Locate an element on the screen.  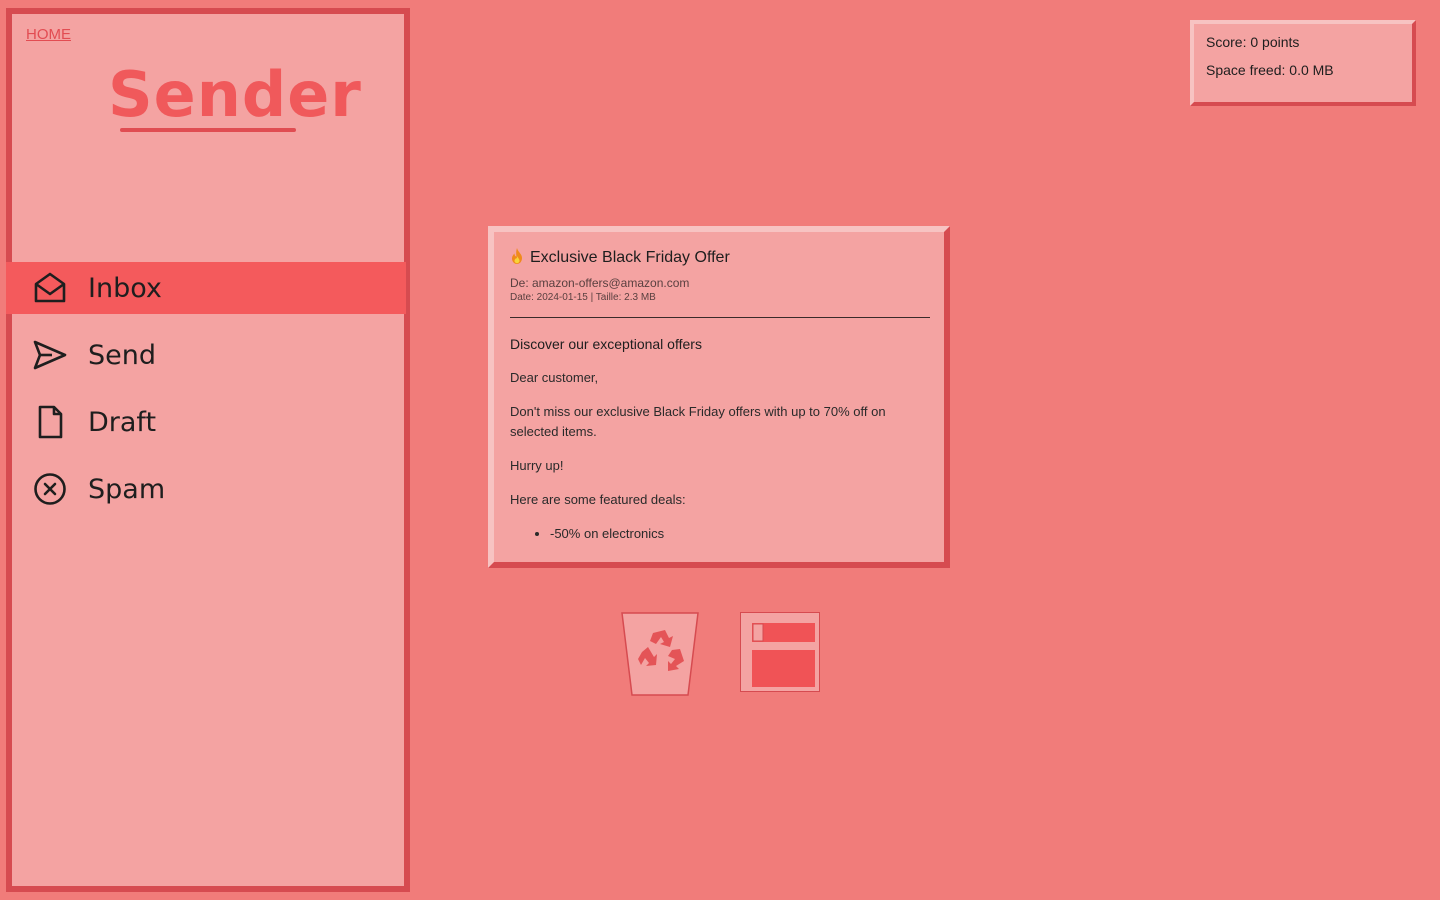
email-heading: Discover our exceptional offers is located at coordinates (606, 344).